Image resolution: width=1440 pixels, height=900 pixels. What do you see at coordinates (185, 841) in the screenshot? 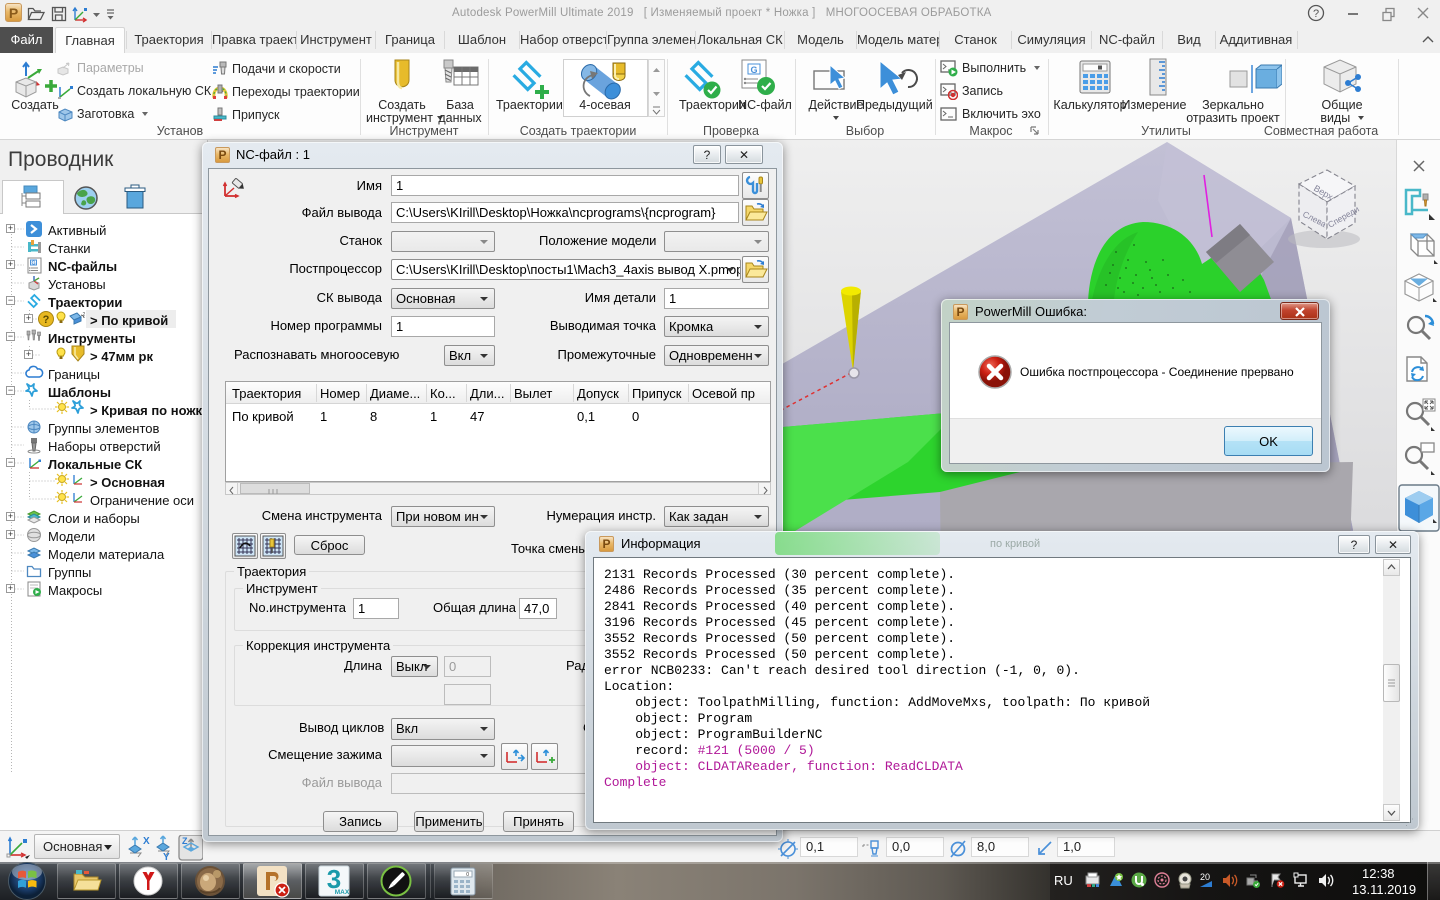
I see `svg-text: Z` at bounding box center [185, 841].